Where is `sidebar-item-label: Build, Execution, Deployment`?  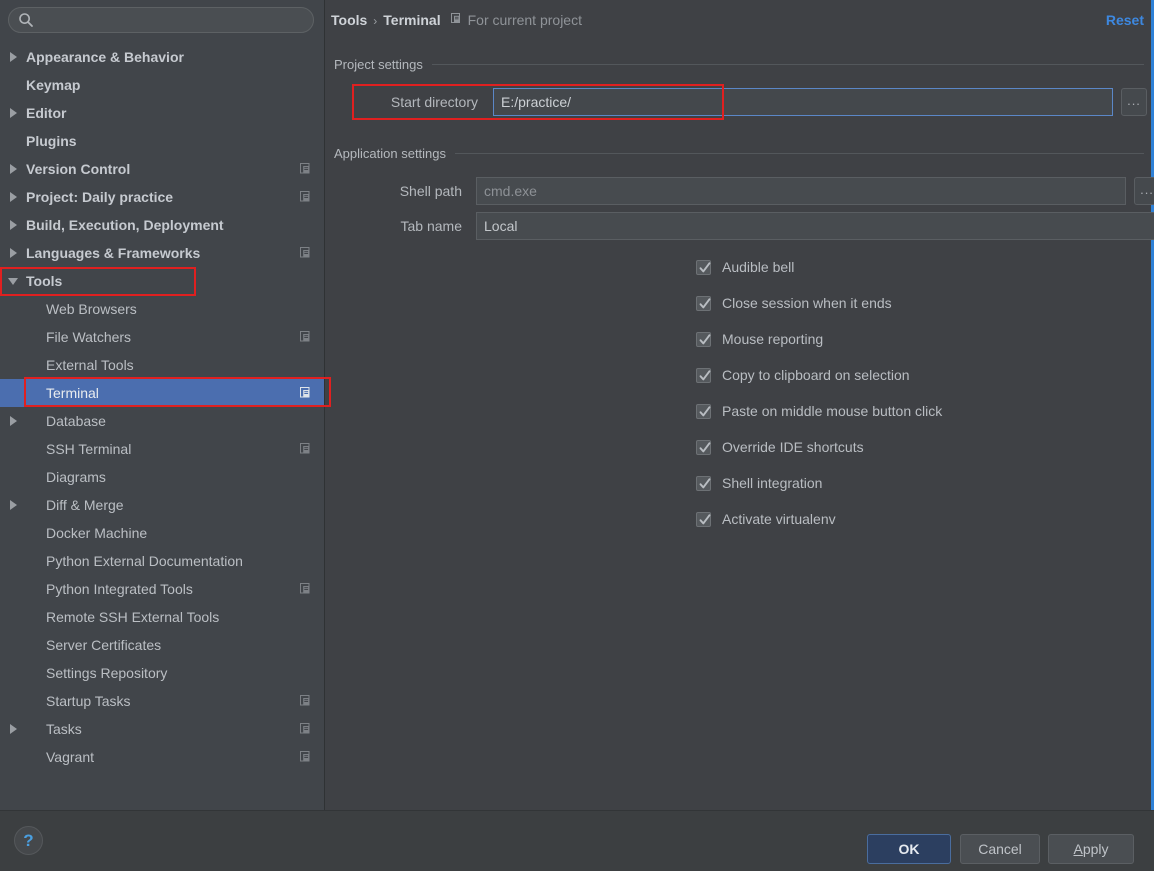
sidebar-item-label: Build, Execution, Deployment is located at coordinates (125, 225).